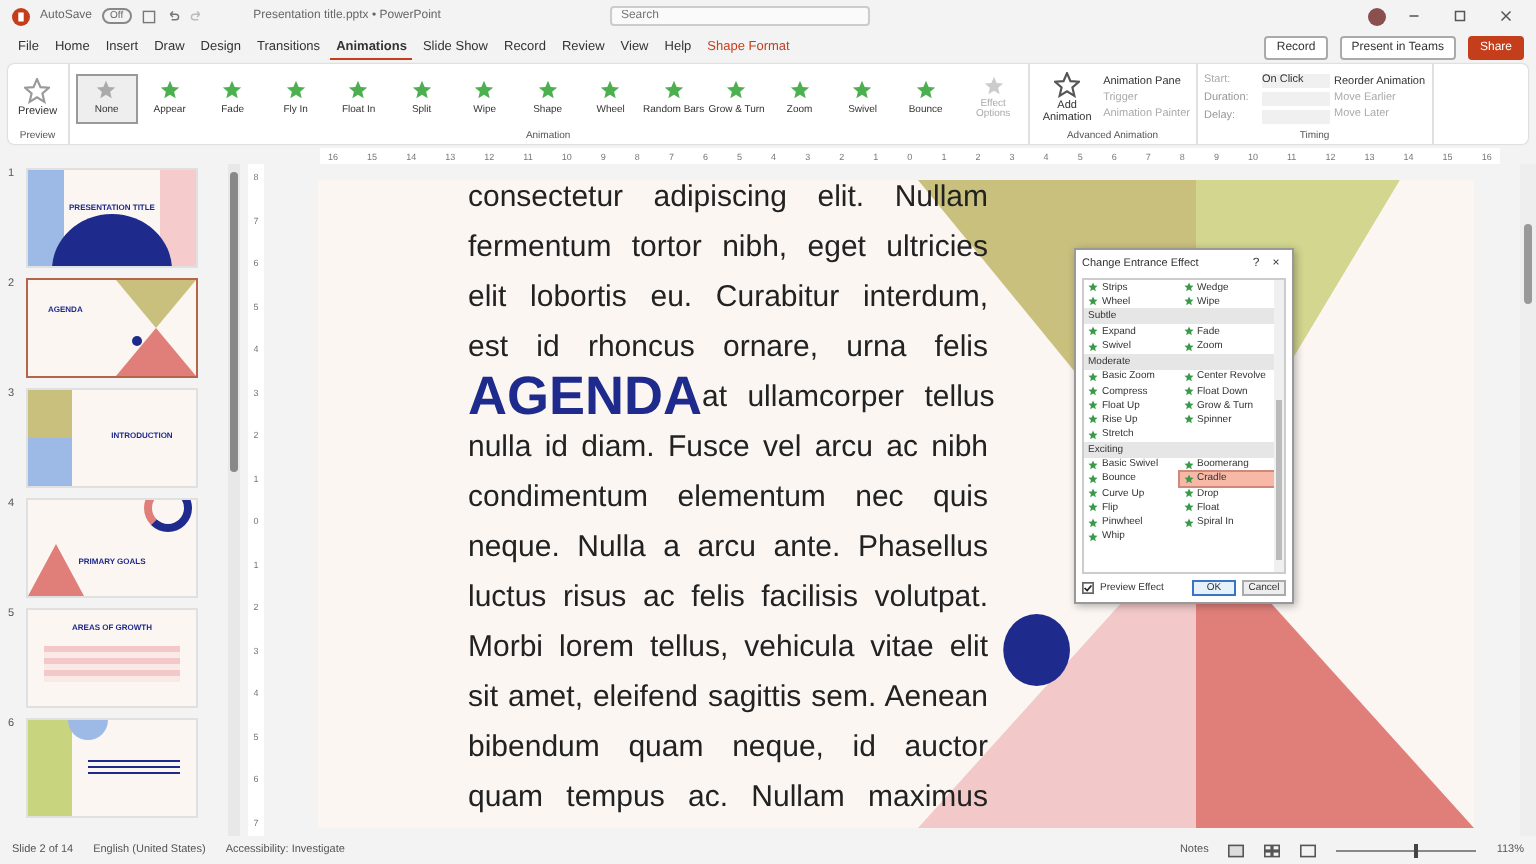 This screenshot has height=864, width=1536. Describe the element at coordinates (728, 298) in the screenshot. I see `body-text-line: elit lobortis eu. Curabitur interdum,` at that location.